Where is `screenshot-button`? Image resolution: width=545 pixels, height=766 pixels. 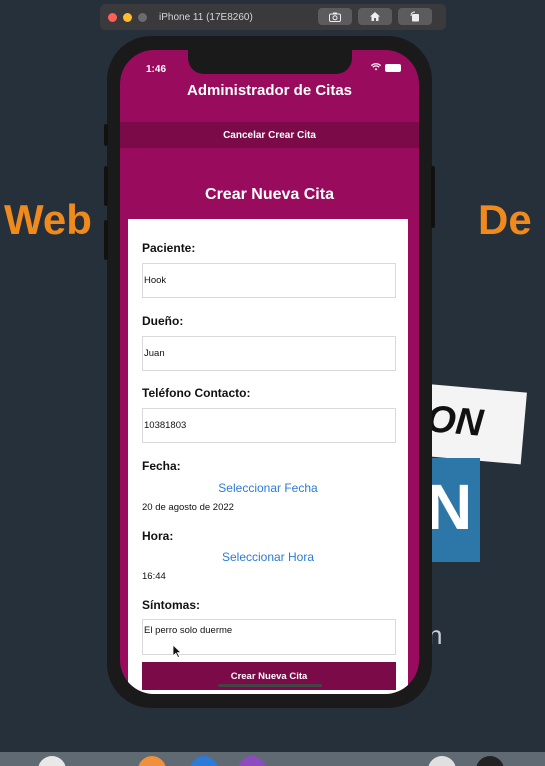
screenshot-button is located at coordinates (335, 16).